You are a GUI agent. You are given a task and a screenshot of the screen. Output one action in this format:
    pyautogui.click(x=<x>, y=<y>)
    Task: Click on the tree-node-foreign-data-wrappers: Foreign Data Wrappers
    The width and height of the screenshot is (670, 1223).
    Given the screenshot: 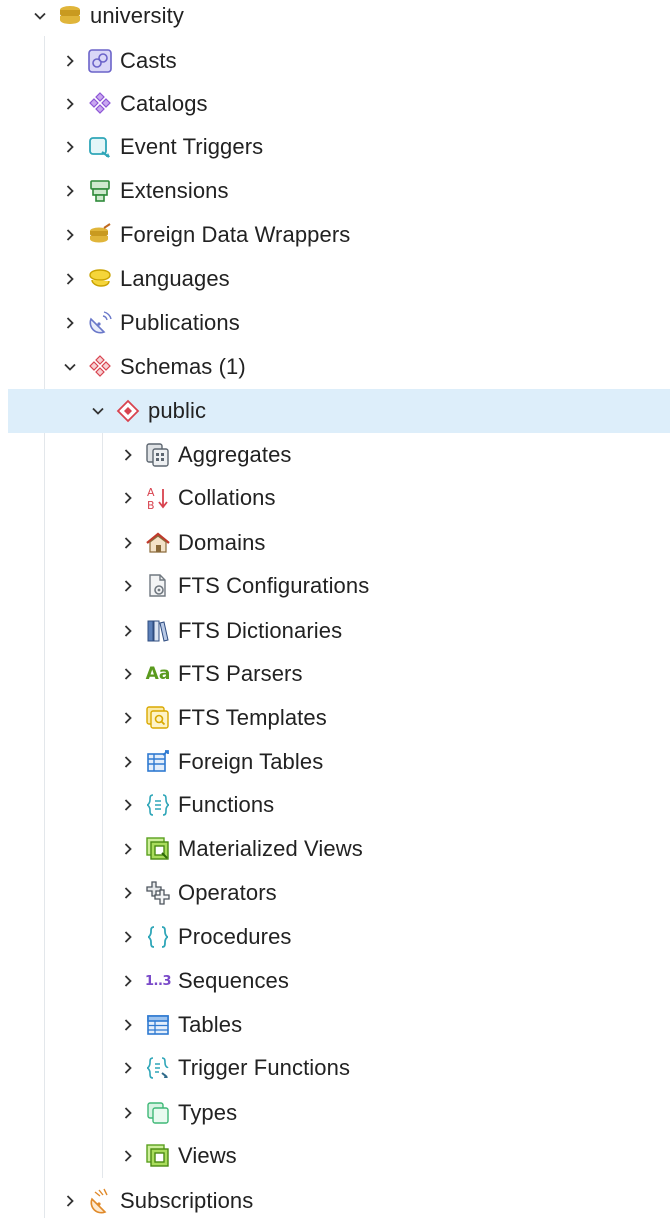 What is the action you would take?
    pyautogui.click(x=335, y=235)
    